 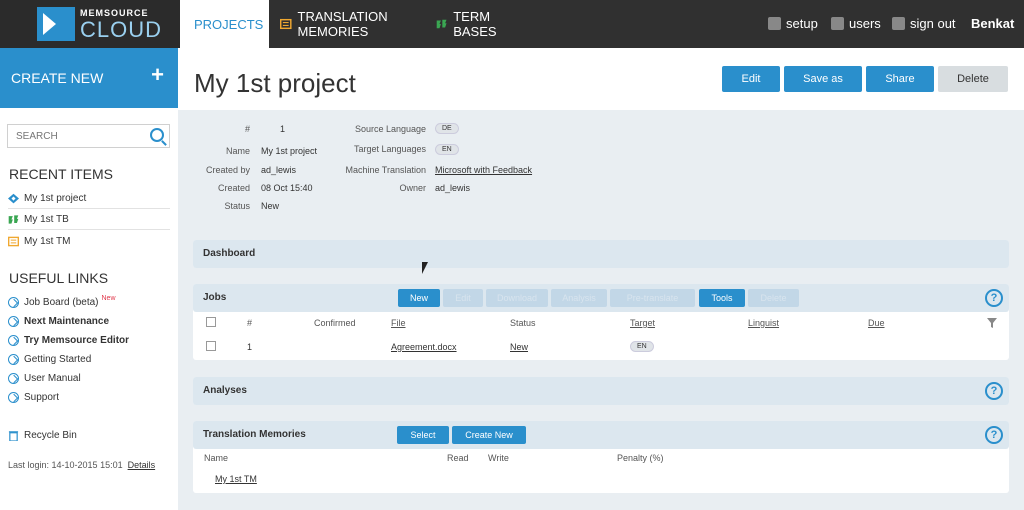 What do you see at coordinates (441, 24) in the screenshot?
I see `term-base-icon` at bounding box center [441, 24].